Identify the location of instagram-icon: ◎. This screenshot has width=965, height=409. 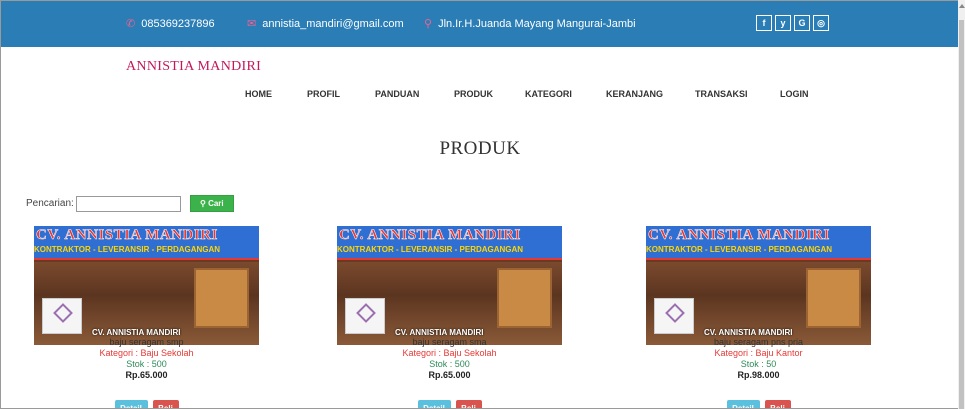
(821, 23).